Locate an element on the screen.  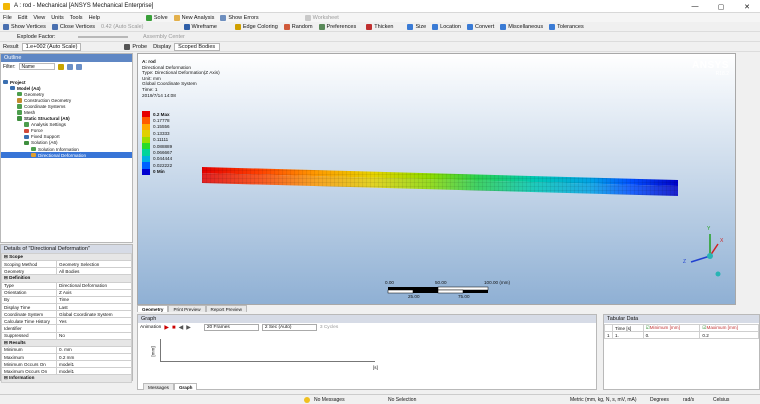
property-value: Z Axis is located at coordinates (94, 292).